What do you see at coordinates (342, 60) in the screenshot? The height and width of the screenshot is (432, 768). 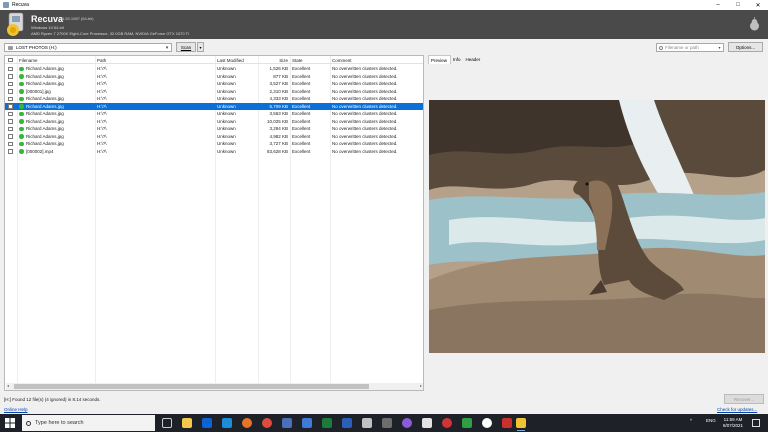 I see `col-comment: Comment` at bounding box center [342, 60].